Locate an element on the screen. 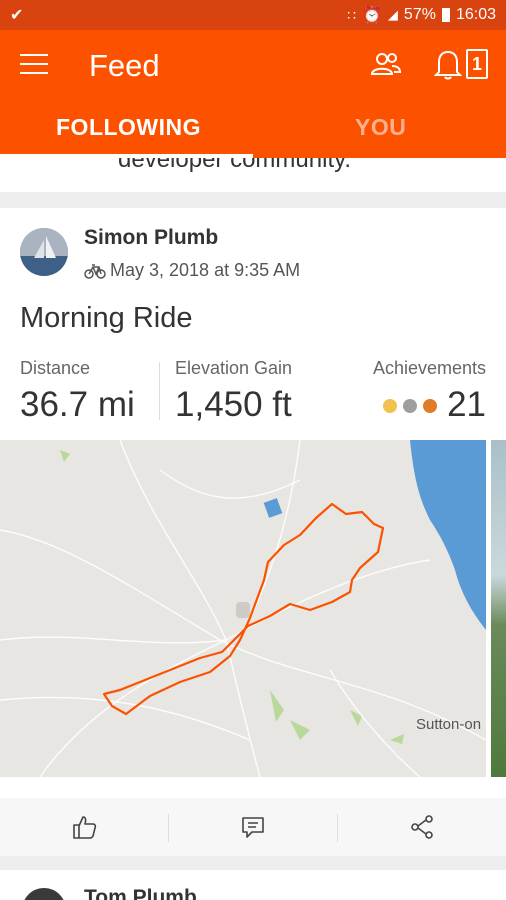 The width and height of the screenshot is (506, 900). tab-you: YOU is located at coordinates (380, 127).